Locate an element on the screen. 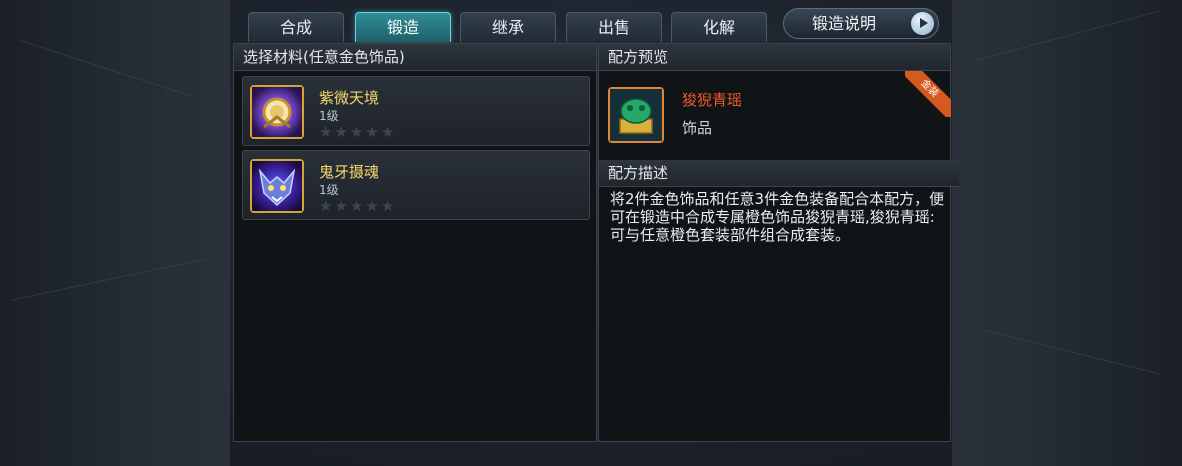 The height and width of the screenshot is (466, 1182). materials-header: 选择材料(任意金色饰品) is located at coordinates (415, 57).